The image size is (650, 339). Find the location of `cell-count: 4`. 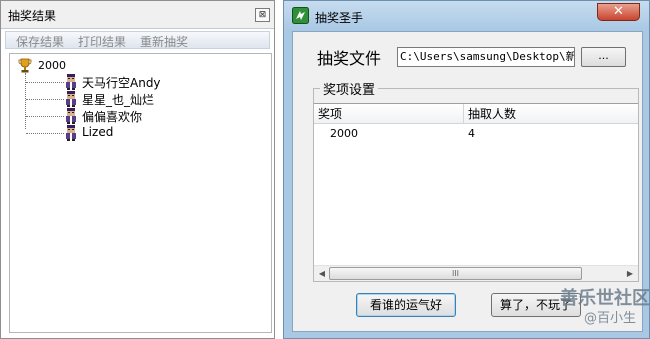

cell-count: 4 is located at coordinates (471, 133).